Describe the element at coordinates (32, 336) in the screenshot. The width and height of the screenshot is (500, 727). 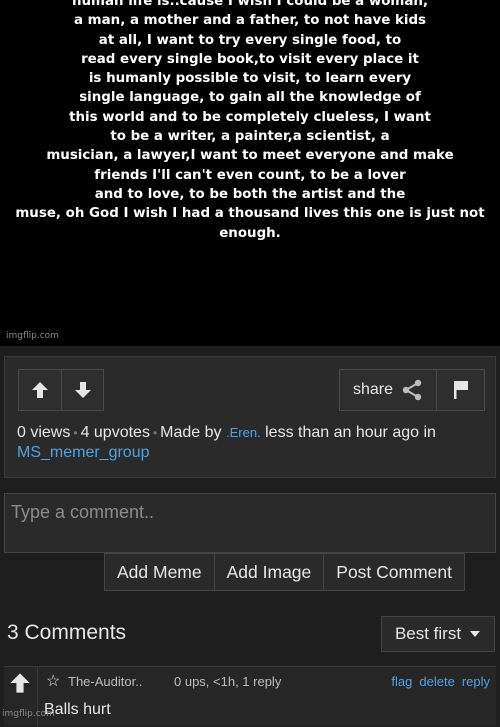
I see `meme-watermark: imgflip.com` at that location.